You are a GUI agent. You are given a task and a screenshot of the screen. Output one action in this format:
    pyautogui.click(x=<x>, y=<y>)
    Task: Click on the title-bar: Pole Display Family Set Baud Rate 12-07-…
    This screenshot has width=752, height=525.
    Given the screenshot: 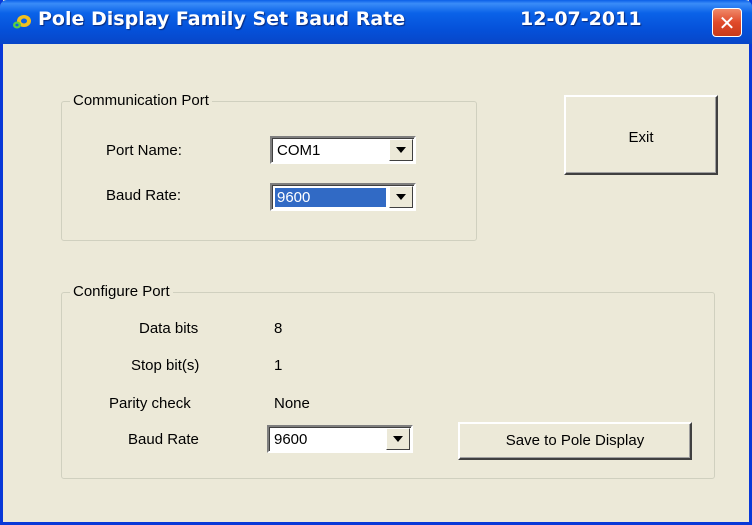 What is the action you would take?
    pyautogui.click(x=376, y=22)
    